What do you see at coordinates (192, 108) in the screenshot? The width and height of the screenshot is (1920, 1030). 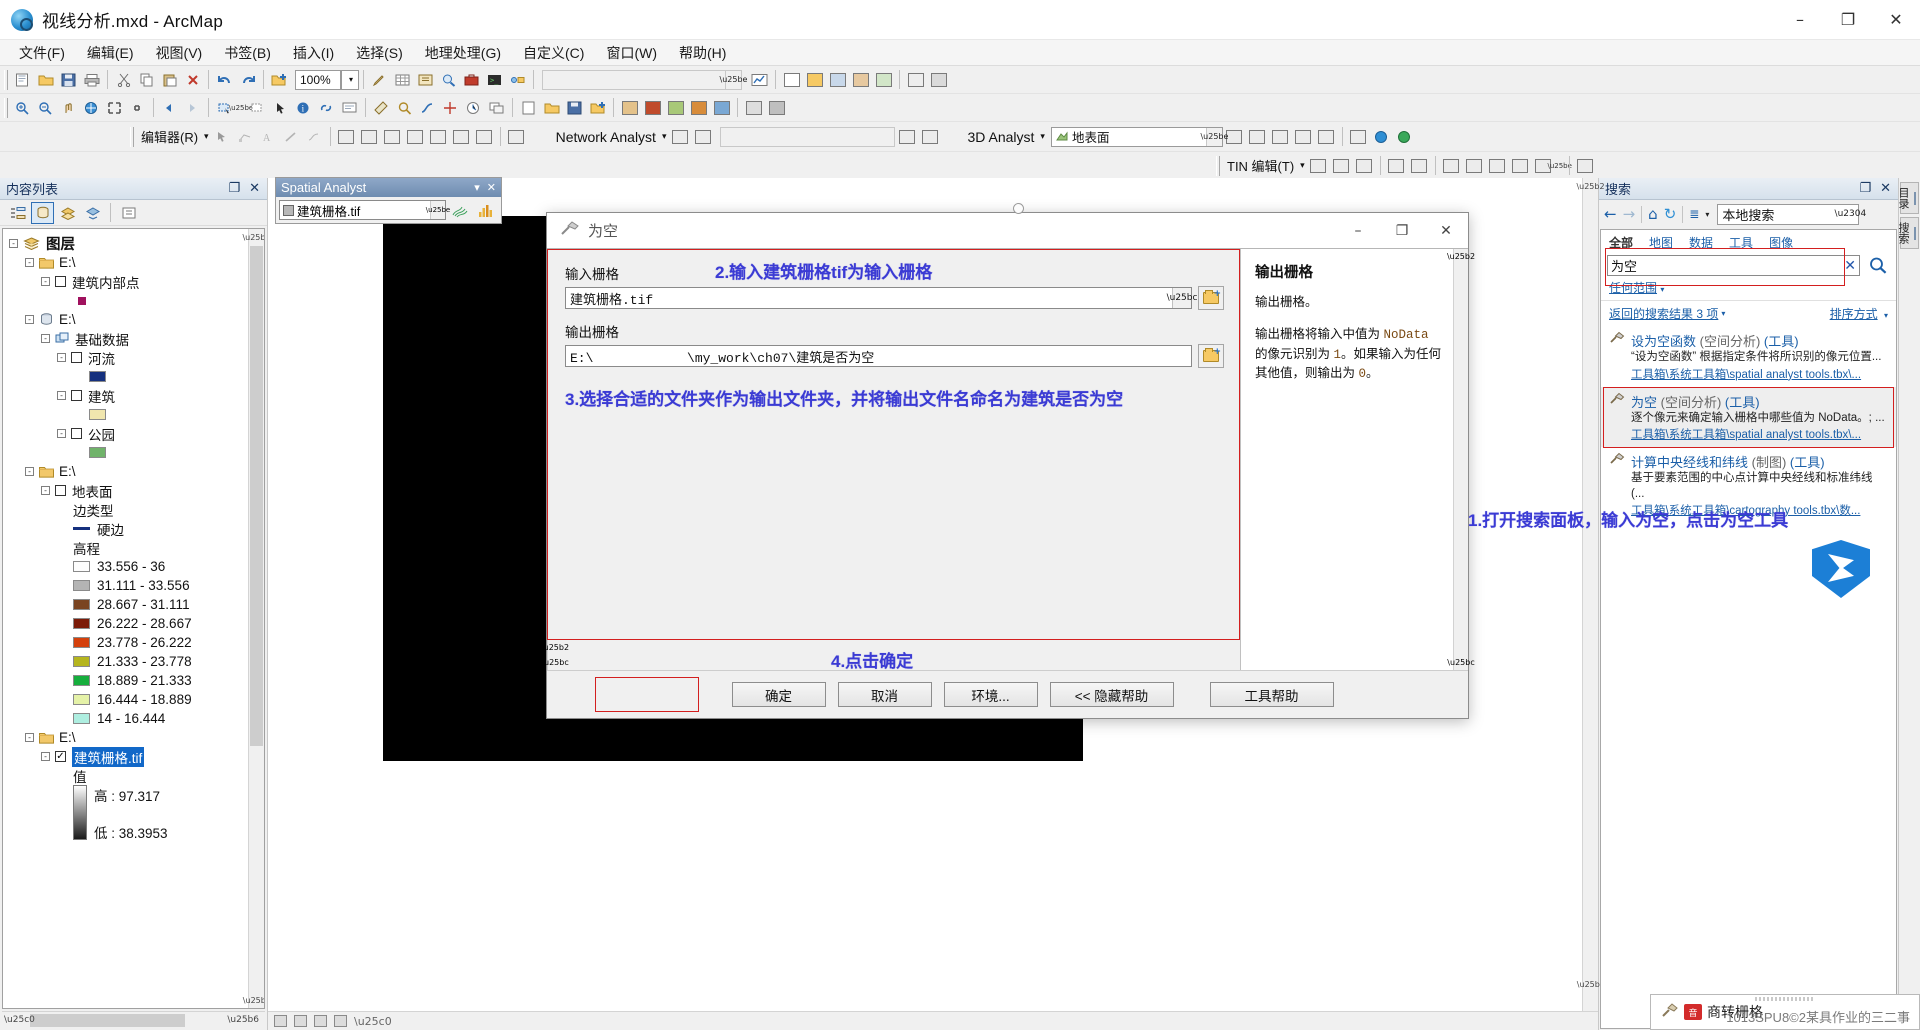 I see `forward-extent-icon` at bounding box center [192, 108].